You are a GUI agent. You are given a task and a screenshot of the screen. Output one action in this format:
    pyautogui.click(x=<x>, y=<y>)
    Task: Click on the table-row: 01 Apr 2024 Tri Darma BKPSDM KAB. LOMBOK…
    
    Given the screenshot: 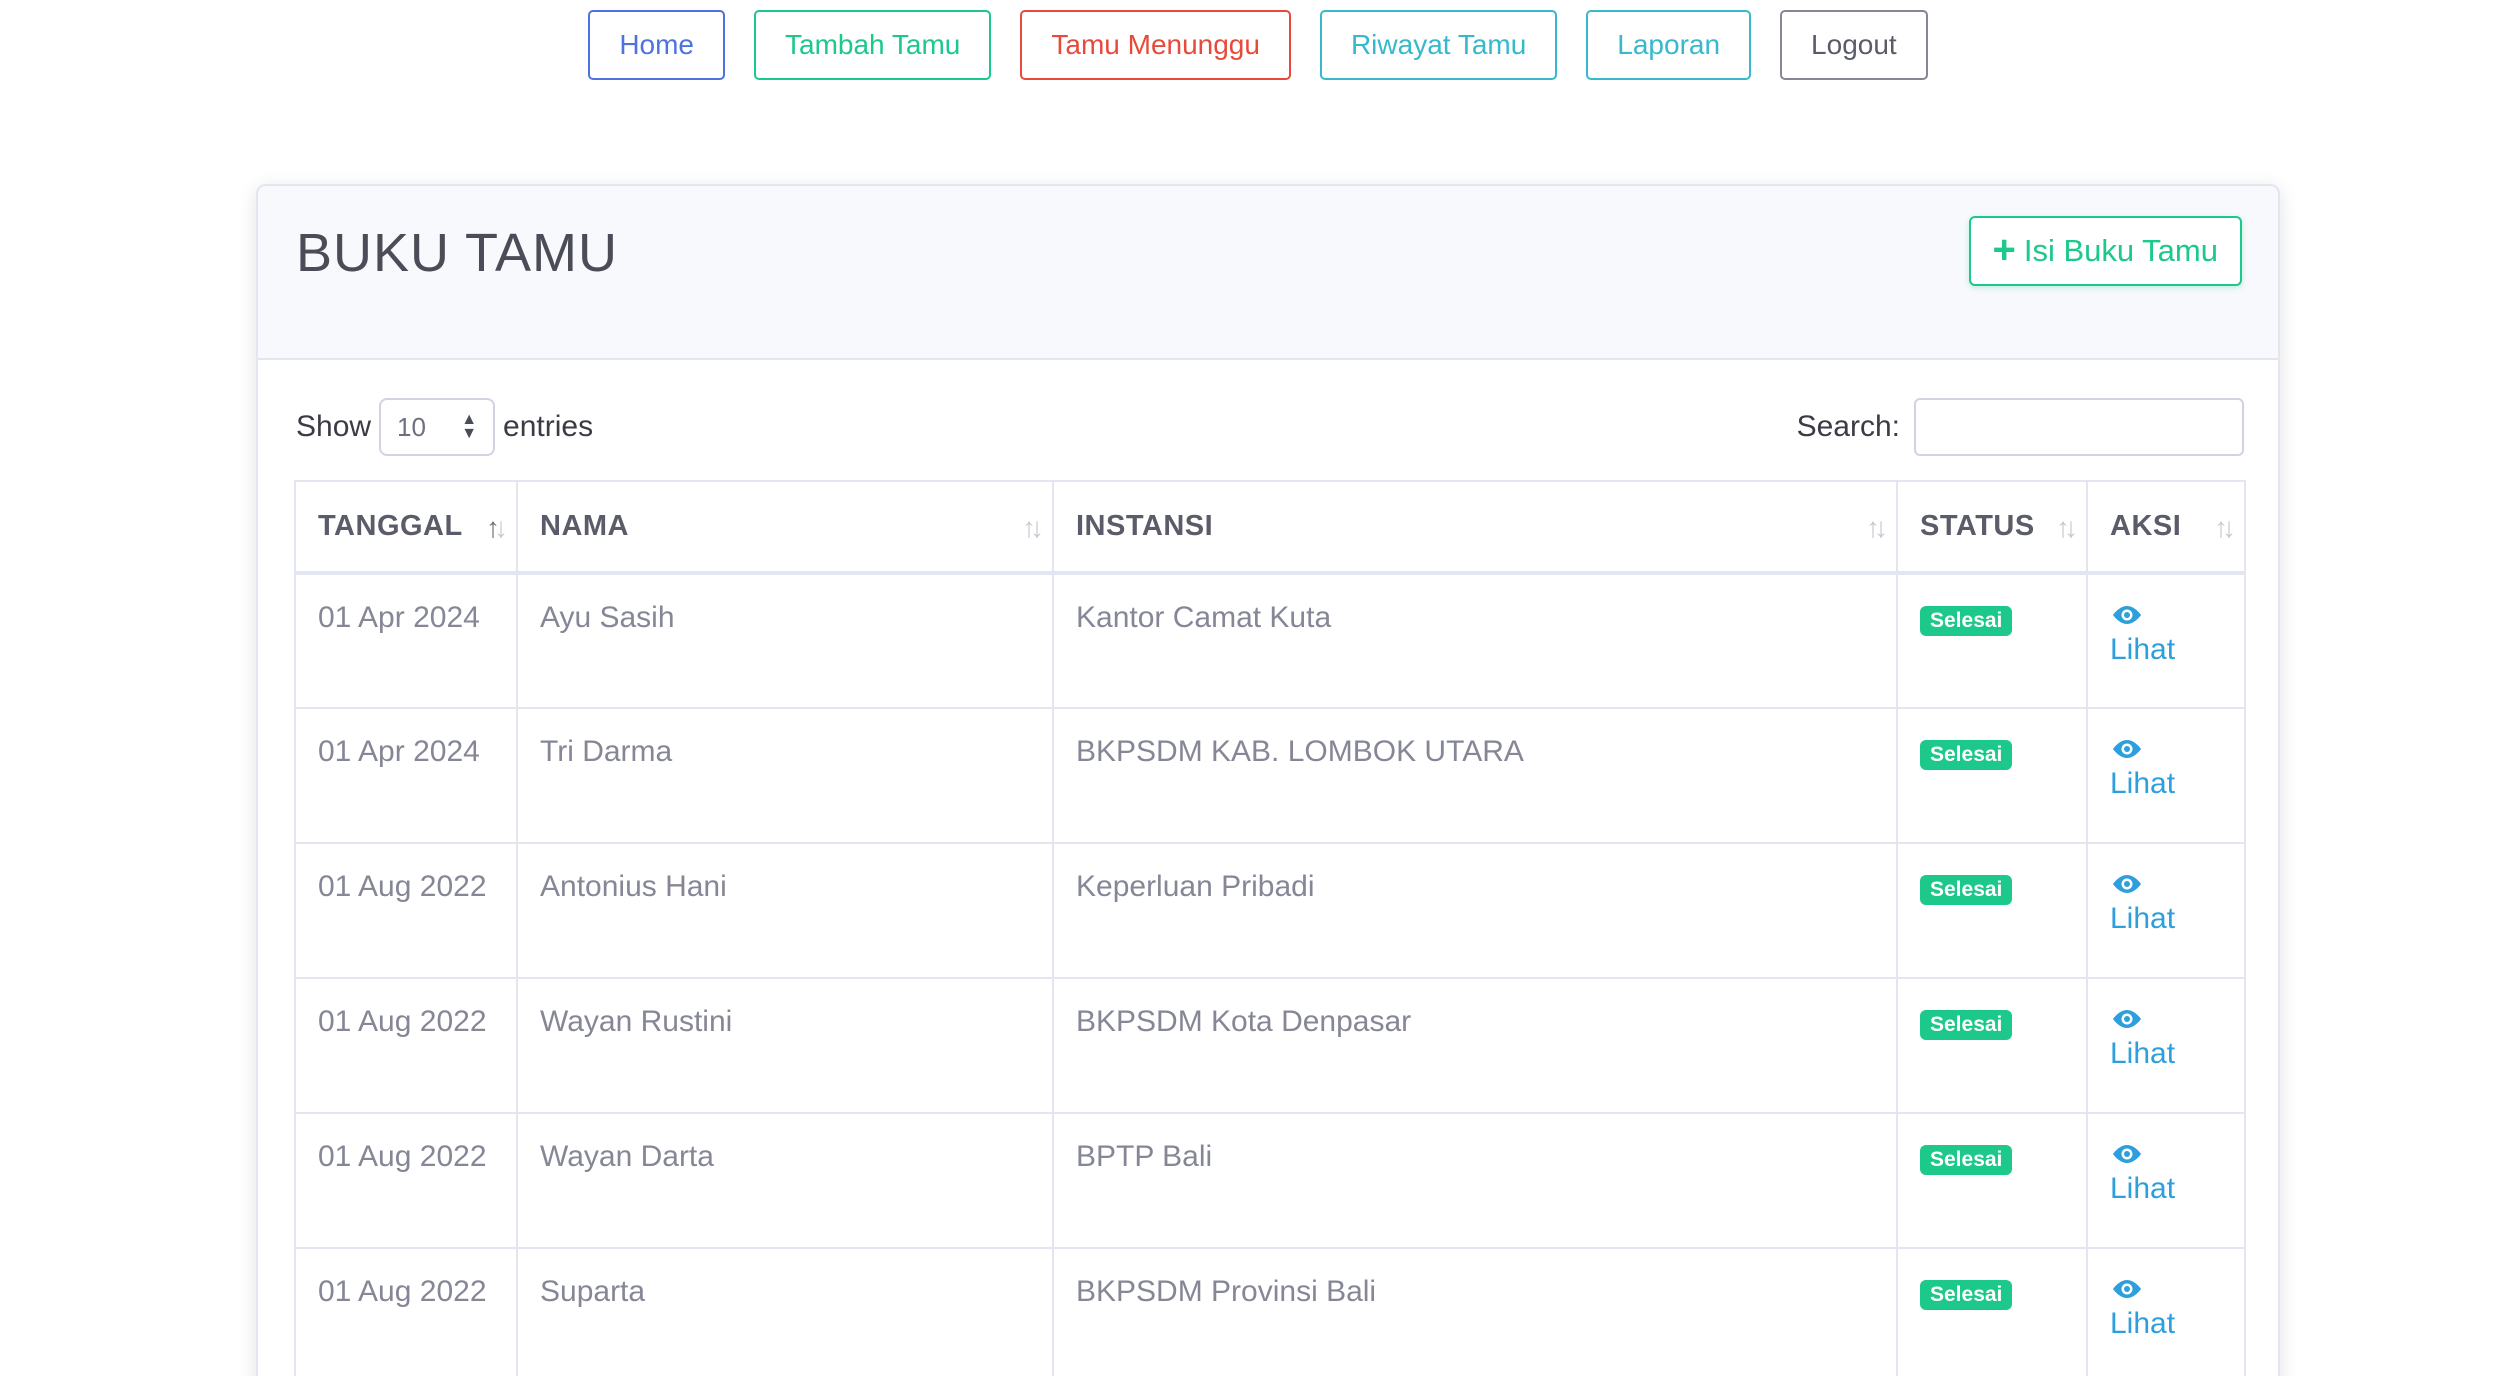 What is the action you would take?
    pyautogui.click(x=1270, y=776)
    